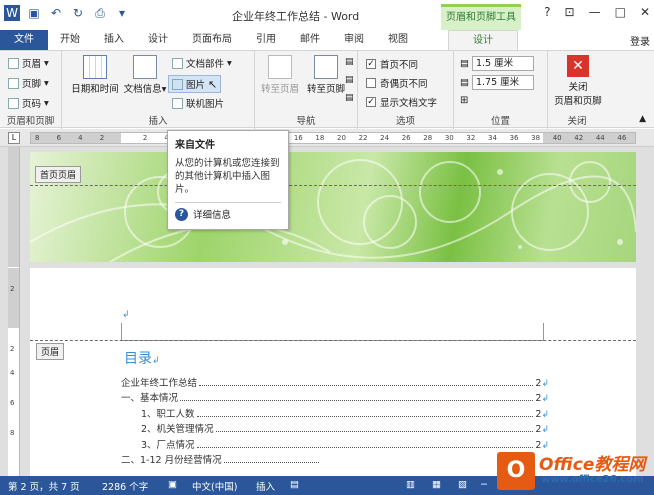 This screenshot has width=654, height=495. Describe the element at coordinates (428, 138) in the screenshot. I see `ruler-number: 28` at that location.